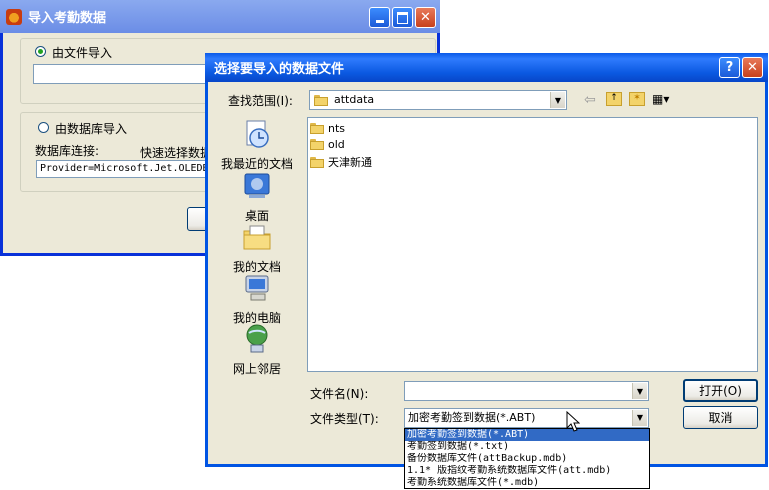 This screenshot has width=769, height=490. Describe the element at coordinates (176, 152) in the screenshot. I see `quick-select-link: 快速选择数据` at that location.